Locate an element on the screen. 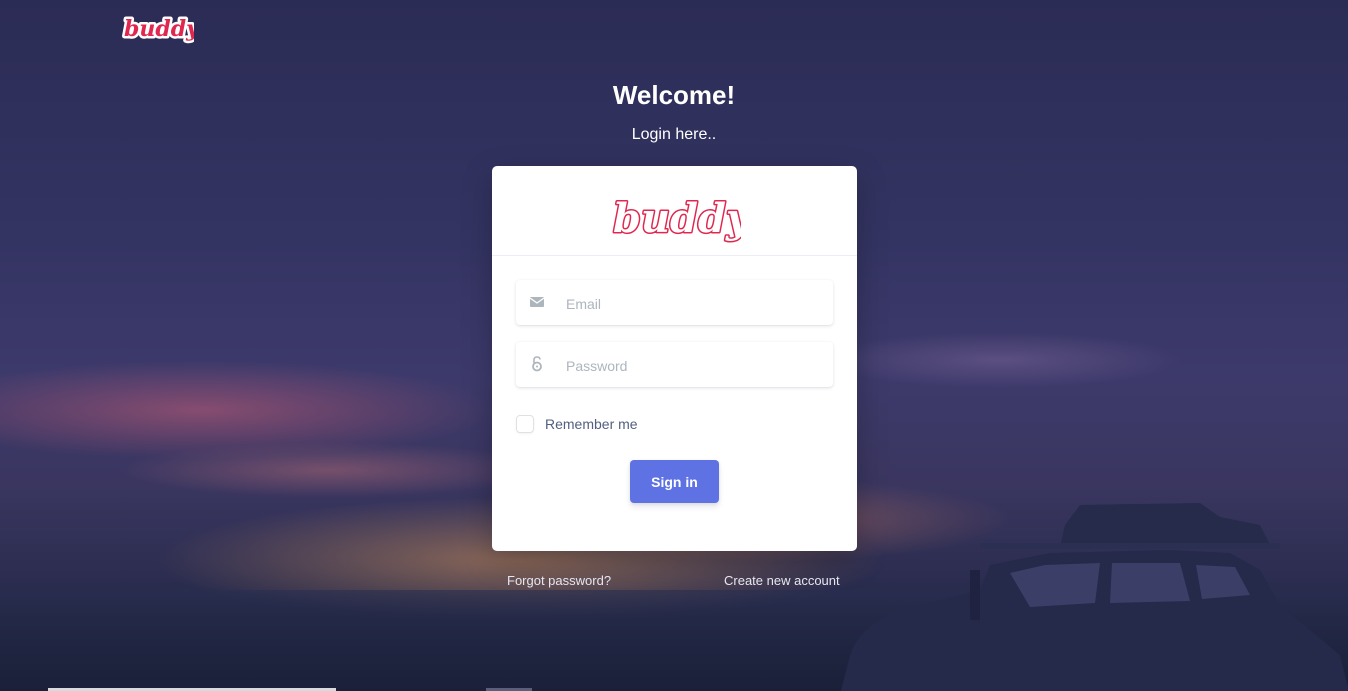 The width and height of the screenshot is (1348, 691). header-logo-text: buddy is located at coordinates (159, 29).